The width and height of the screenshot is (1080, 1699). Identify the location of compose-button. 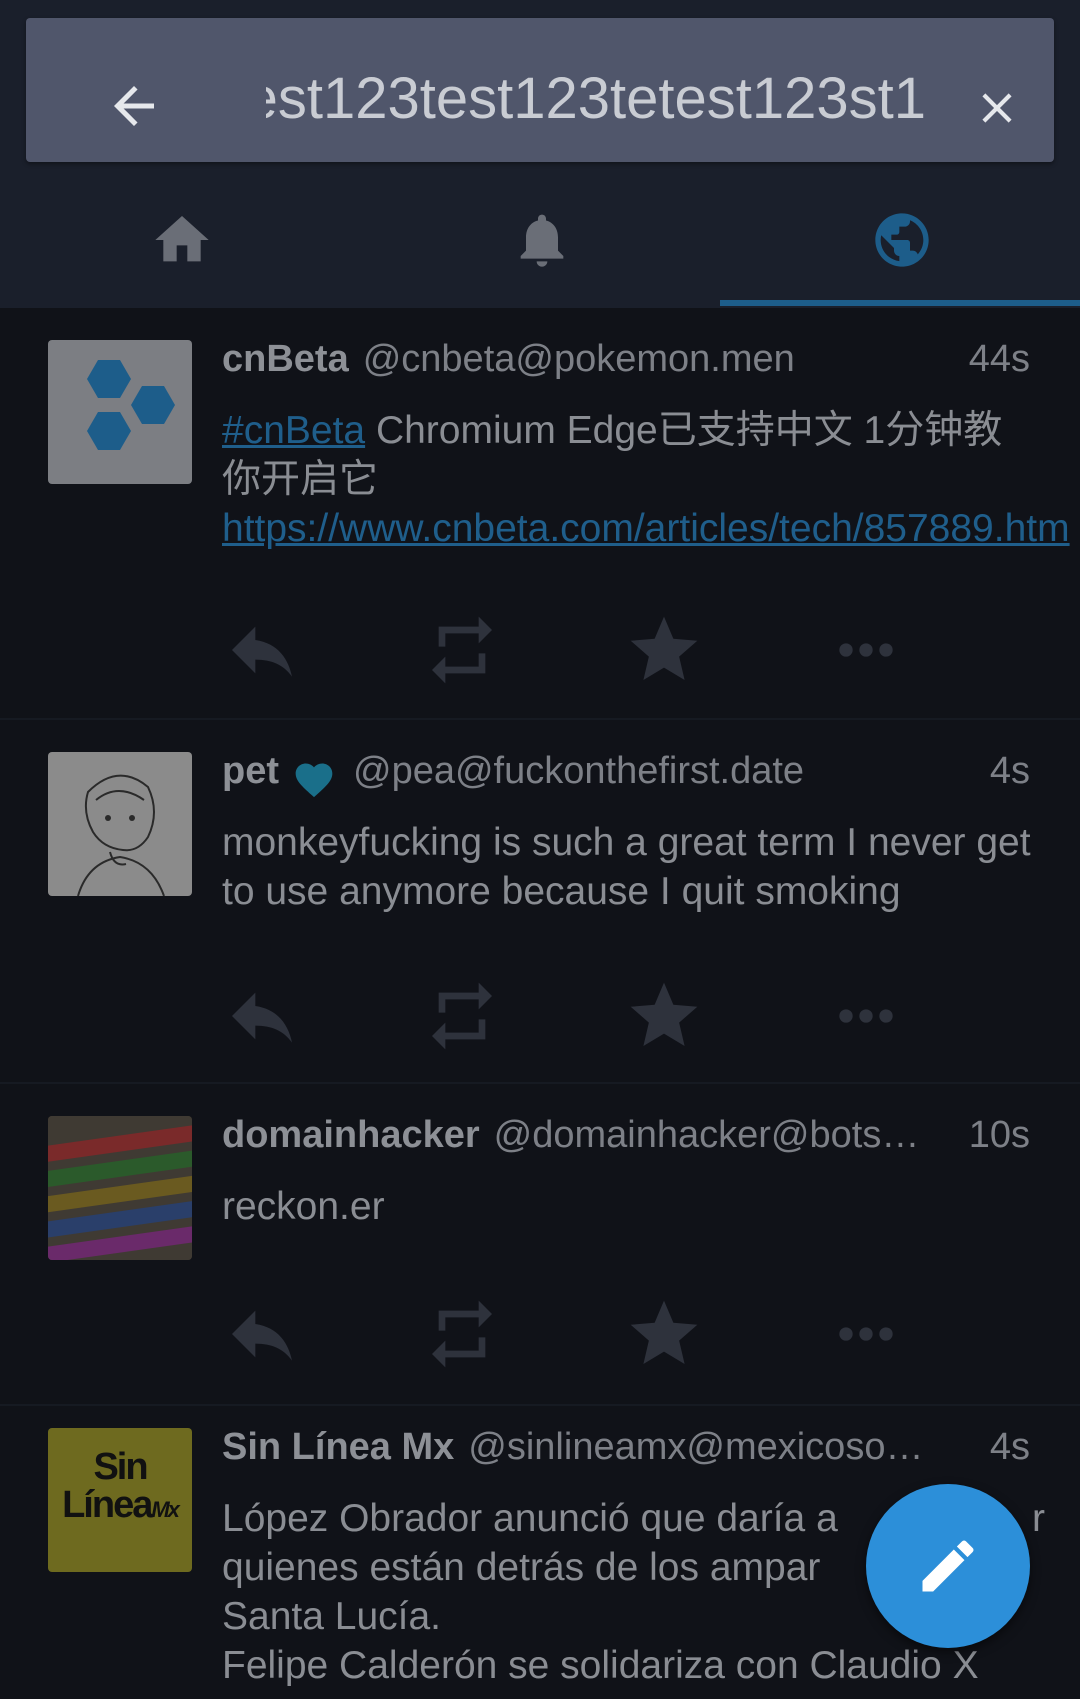
(948, 1566).